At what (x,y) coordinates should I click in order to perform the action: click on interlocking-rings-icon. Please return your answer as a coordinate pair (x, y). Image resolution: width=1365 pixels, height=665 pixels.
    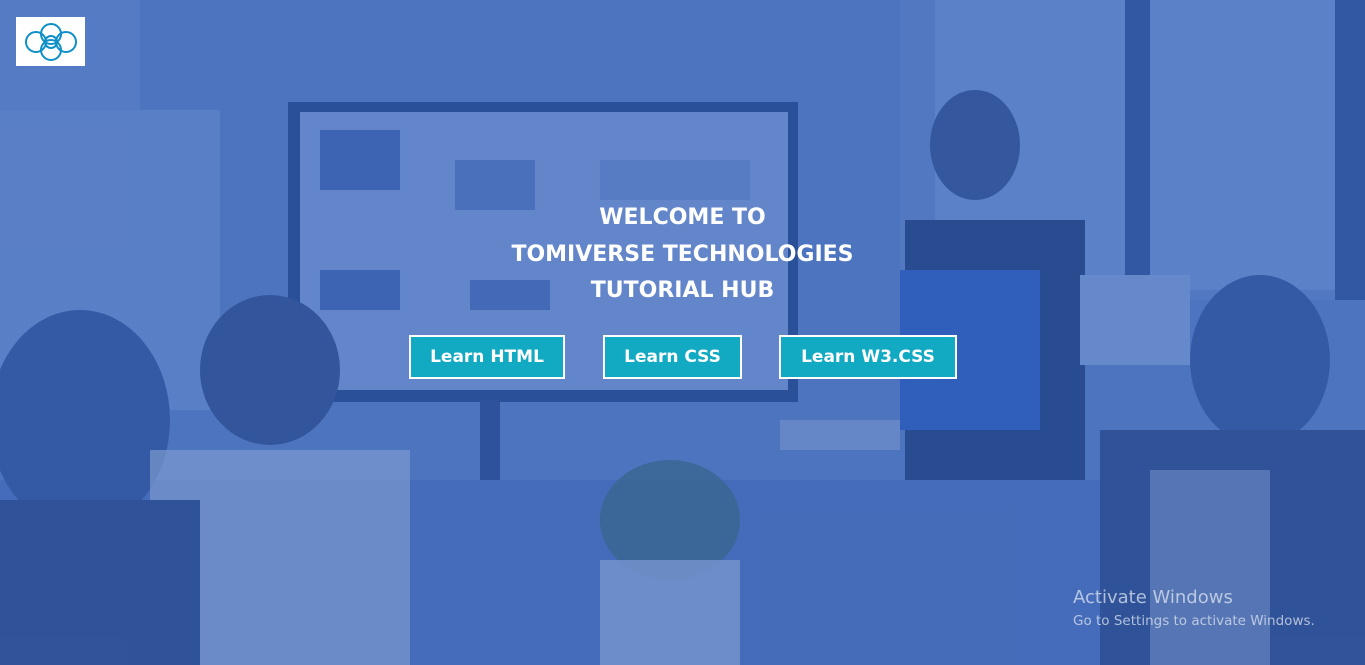
    Looking at the image, I should click on (50, 41).